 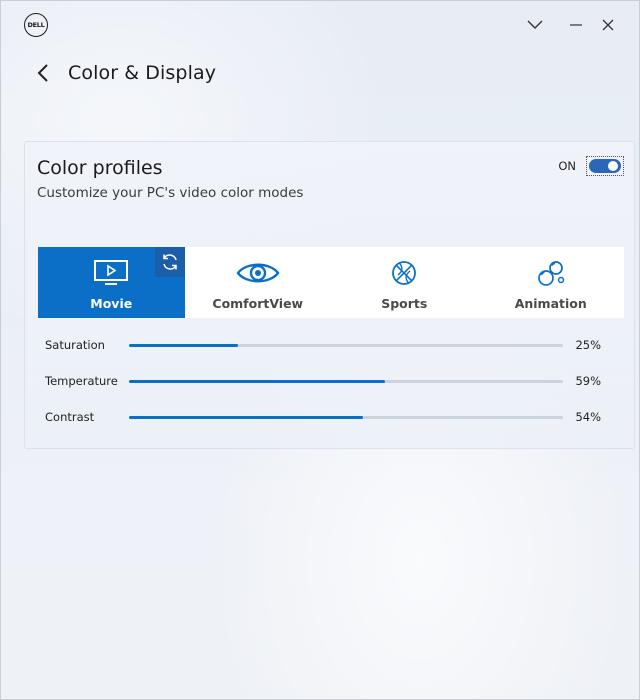 I want to click on reset-profile-button, so click(x=169, y=262).